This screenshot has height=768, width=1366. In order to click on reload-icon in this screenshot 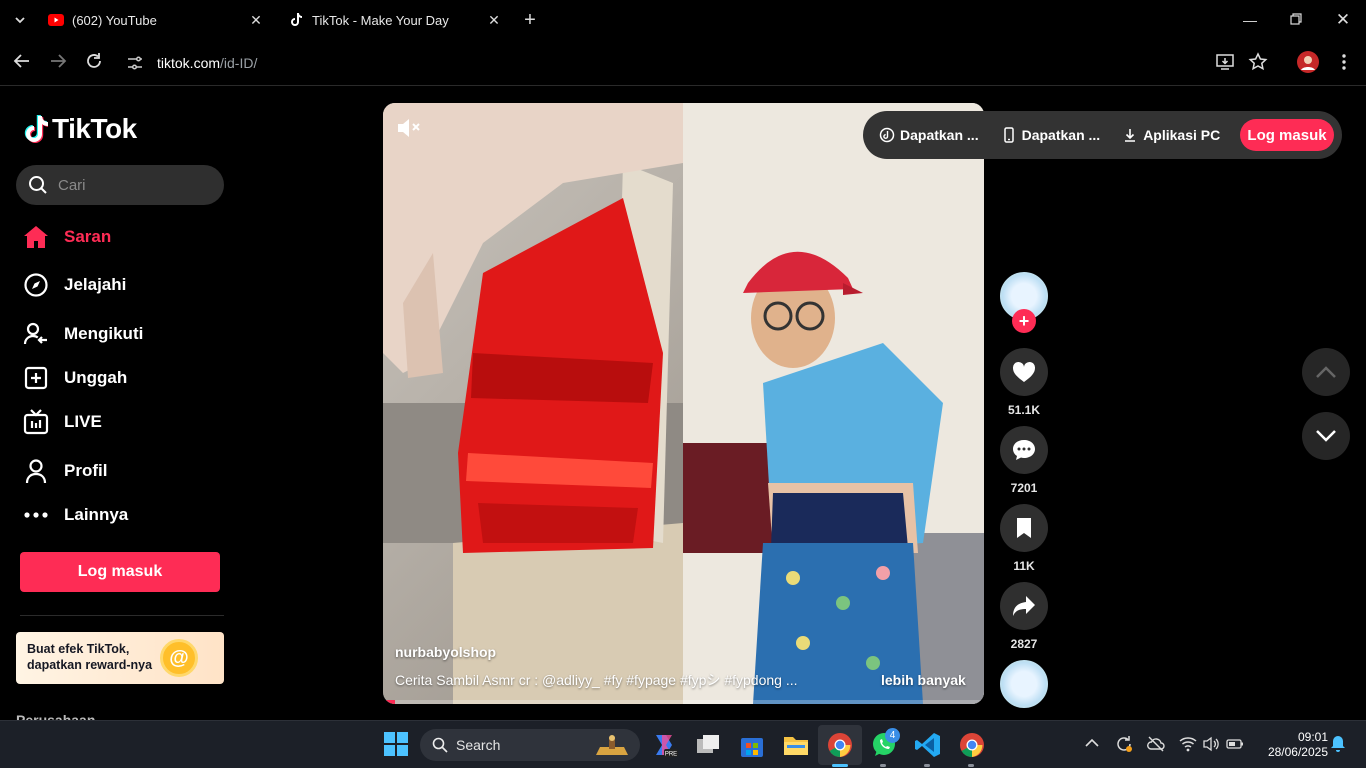, I will do `click(94, 60)`.